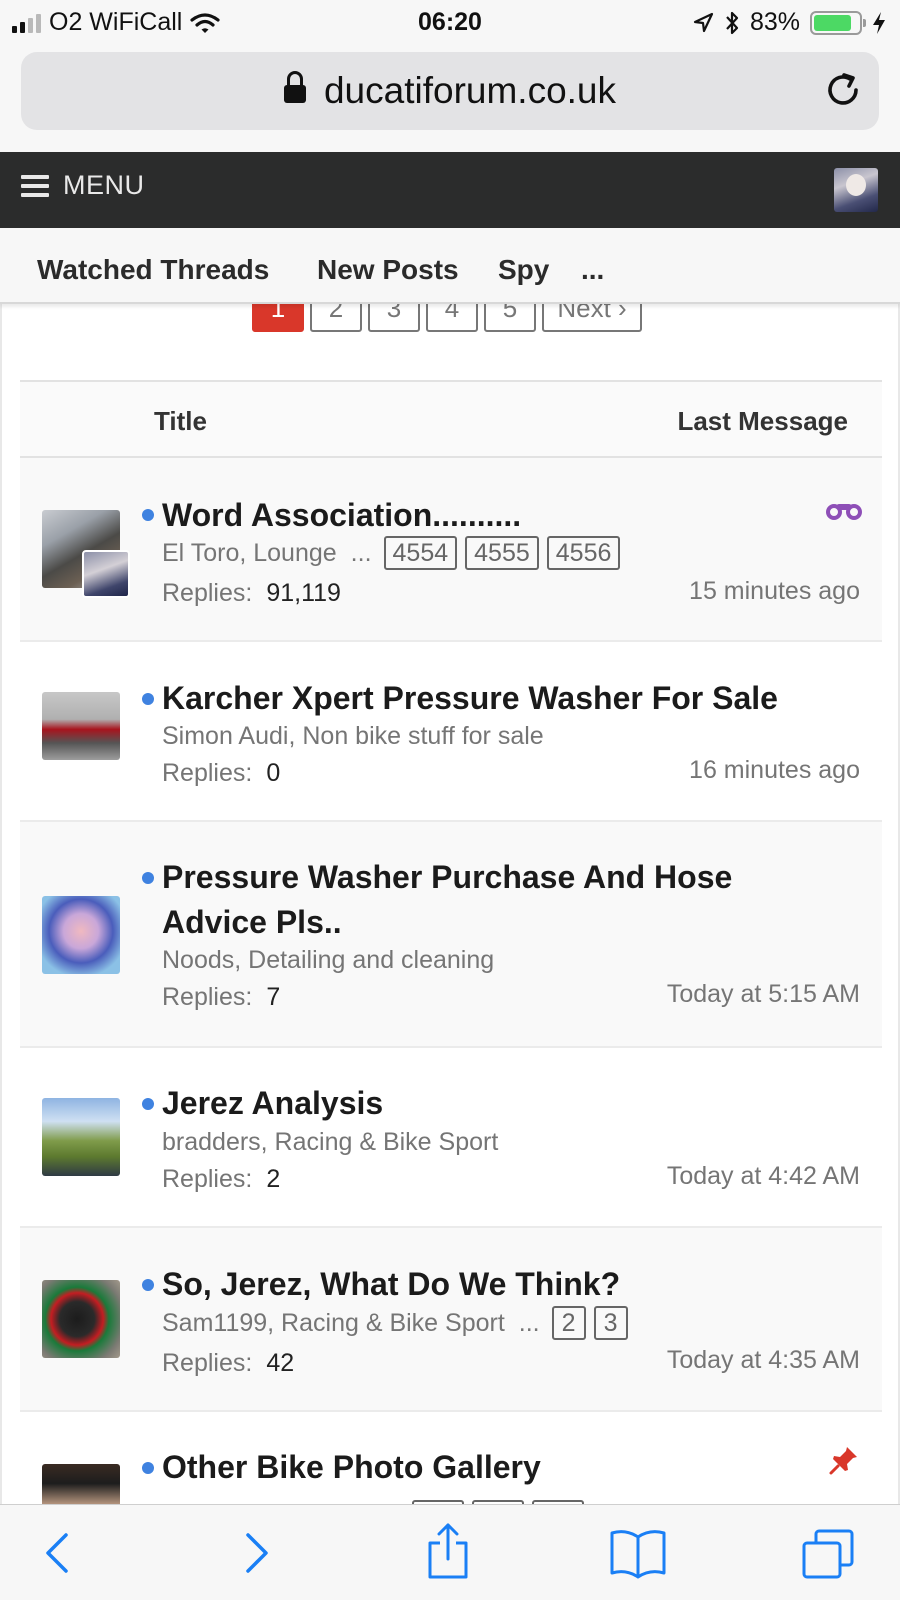  I want to click on location-arrow-icon, so click(703, 22).